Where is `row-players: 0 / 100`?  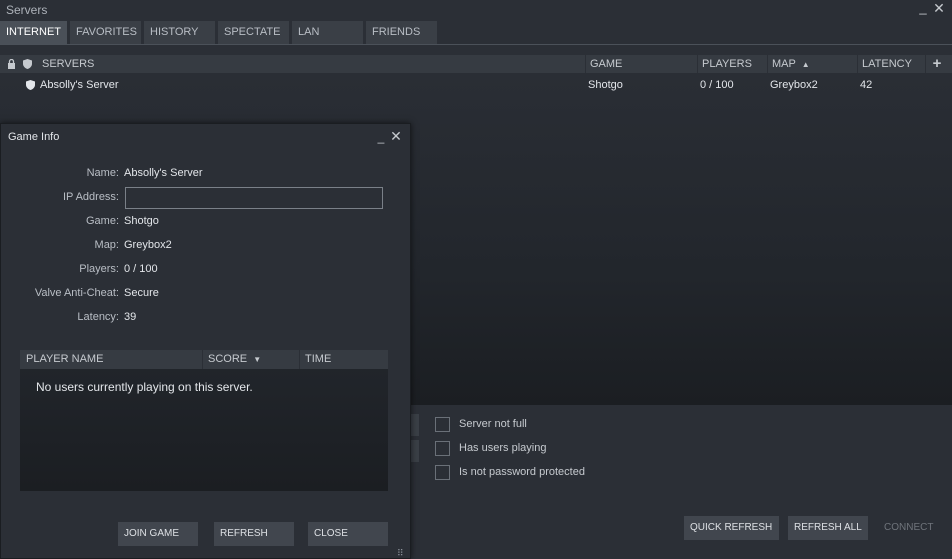
row-players: 0 / 100 is located at coordinates (717, 85).